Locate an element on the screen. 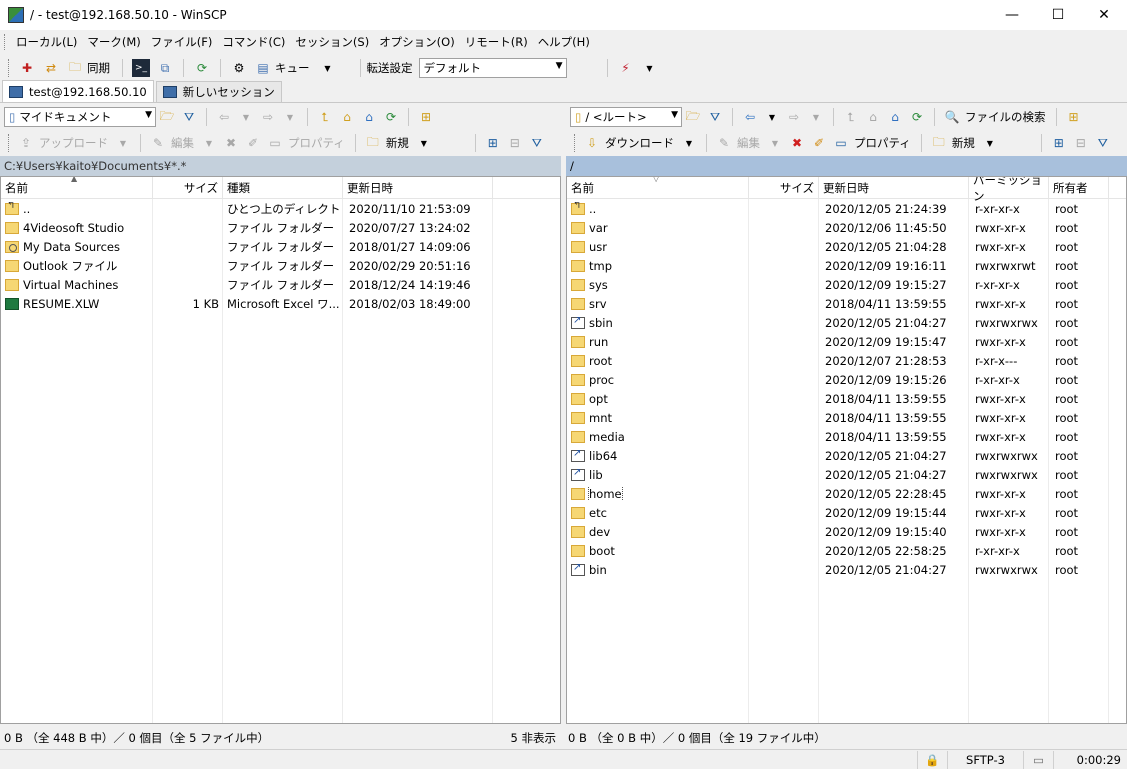 The image size is (1127, 769). close-button: ✕ is located at coordinates (1104, 15).